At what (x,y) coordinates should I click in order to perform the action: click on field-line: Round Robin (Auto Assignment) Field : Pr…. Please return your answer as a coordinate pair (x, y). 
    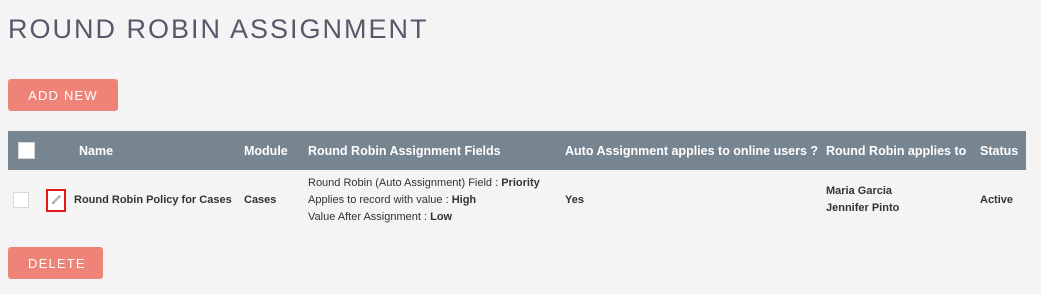
    Looking at the image, I should click on (424, 182).